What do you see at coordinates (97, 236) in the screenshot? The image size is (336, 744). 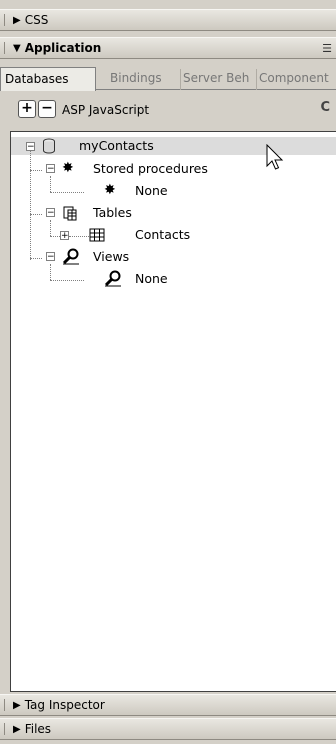 I see `table-icon` at bounding box center [97, 236].